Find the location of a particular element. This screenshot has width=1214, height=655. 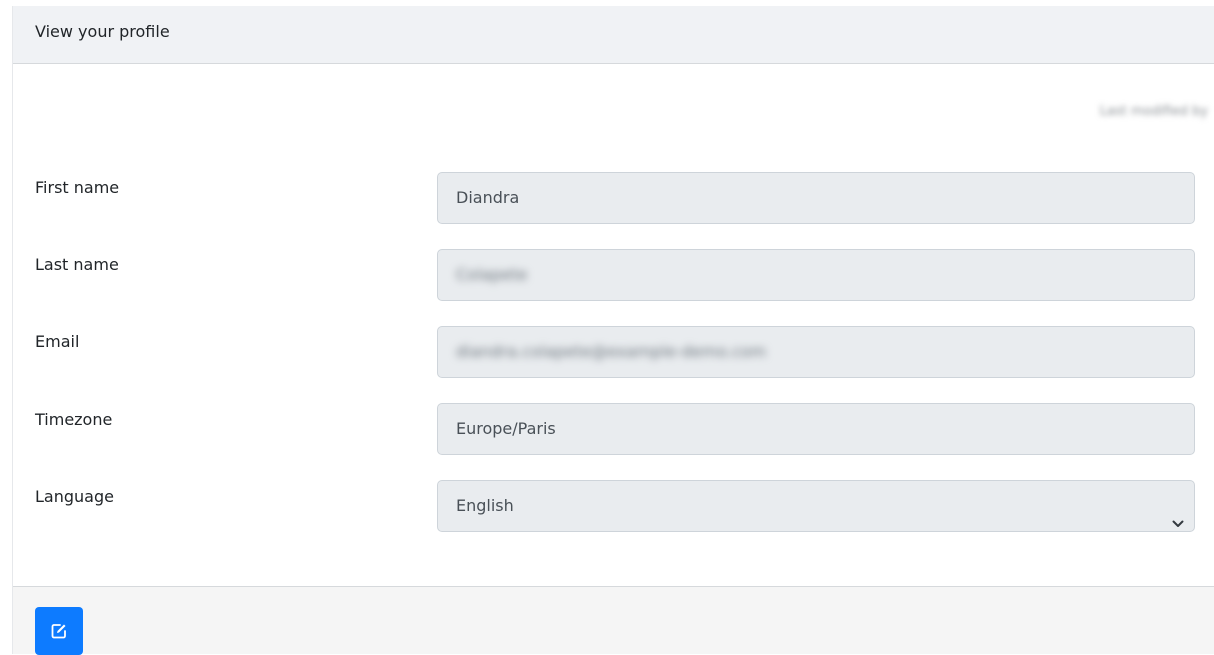

language-select: English is located at coordinates (816, 506).